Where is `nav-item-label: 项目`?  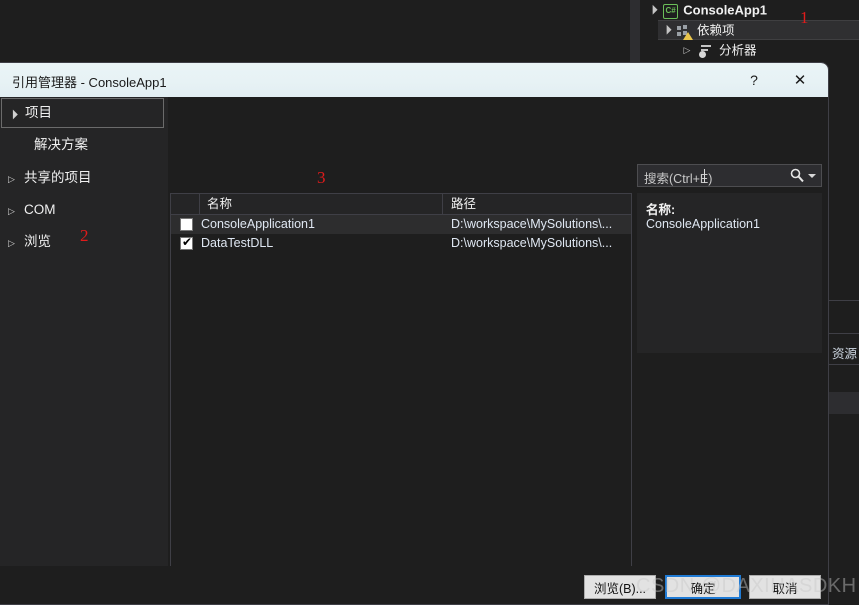 nav-item-label: 项目 is located at coordinates (38, 112).